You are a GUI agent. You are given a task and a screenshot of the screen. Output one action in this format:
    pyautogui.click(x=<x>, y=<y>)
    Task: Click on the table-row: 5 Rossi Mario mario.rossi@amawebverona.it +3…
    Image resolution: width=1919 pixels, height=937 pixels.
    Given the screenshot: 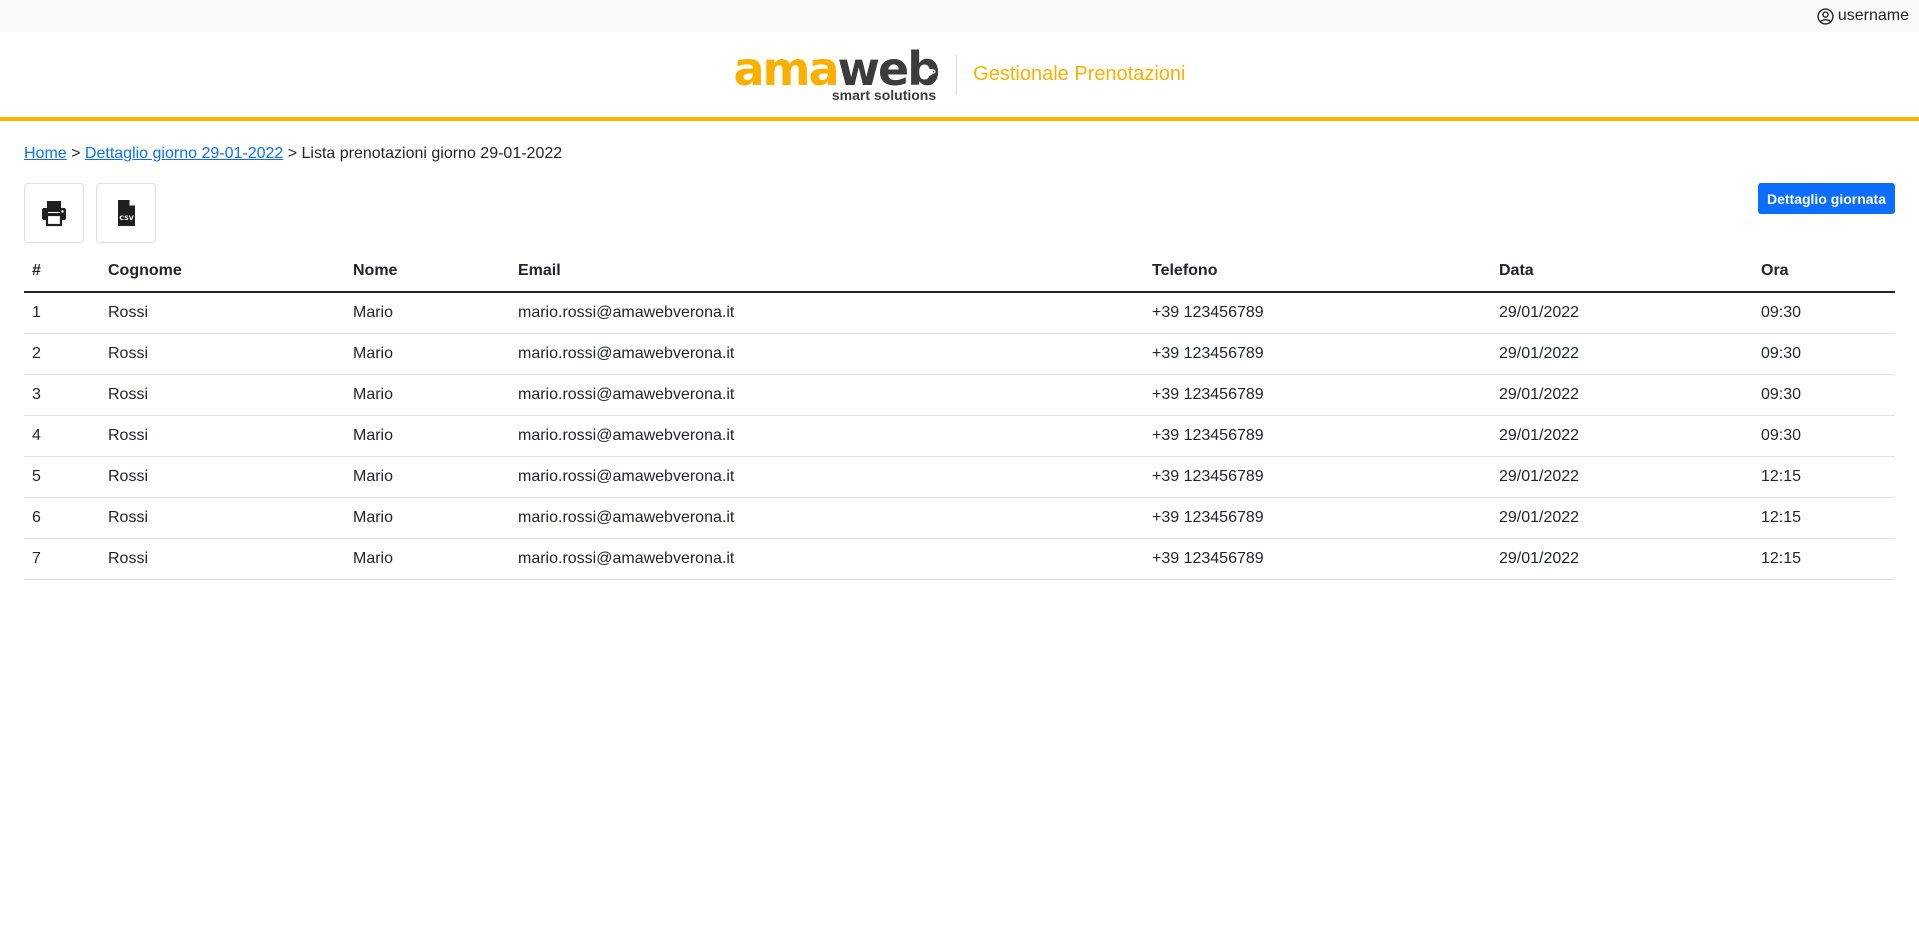 What is the action you would take?
    pyautogui.click(x=959, y=477)
    